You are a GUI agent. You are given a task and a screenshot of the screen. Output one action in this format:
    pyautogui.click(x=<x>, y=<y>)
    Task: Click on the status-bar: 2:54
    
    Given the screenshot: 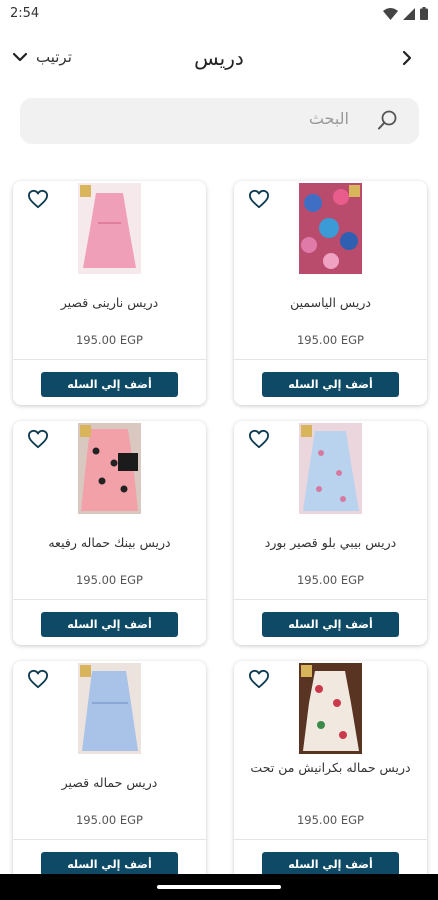 What is the action you would take?
    pyautogui.click(x=219, y=14)
    